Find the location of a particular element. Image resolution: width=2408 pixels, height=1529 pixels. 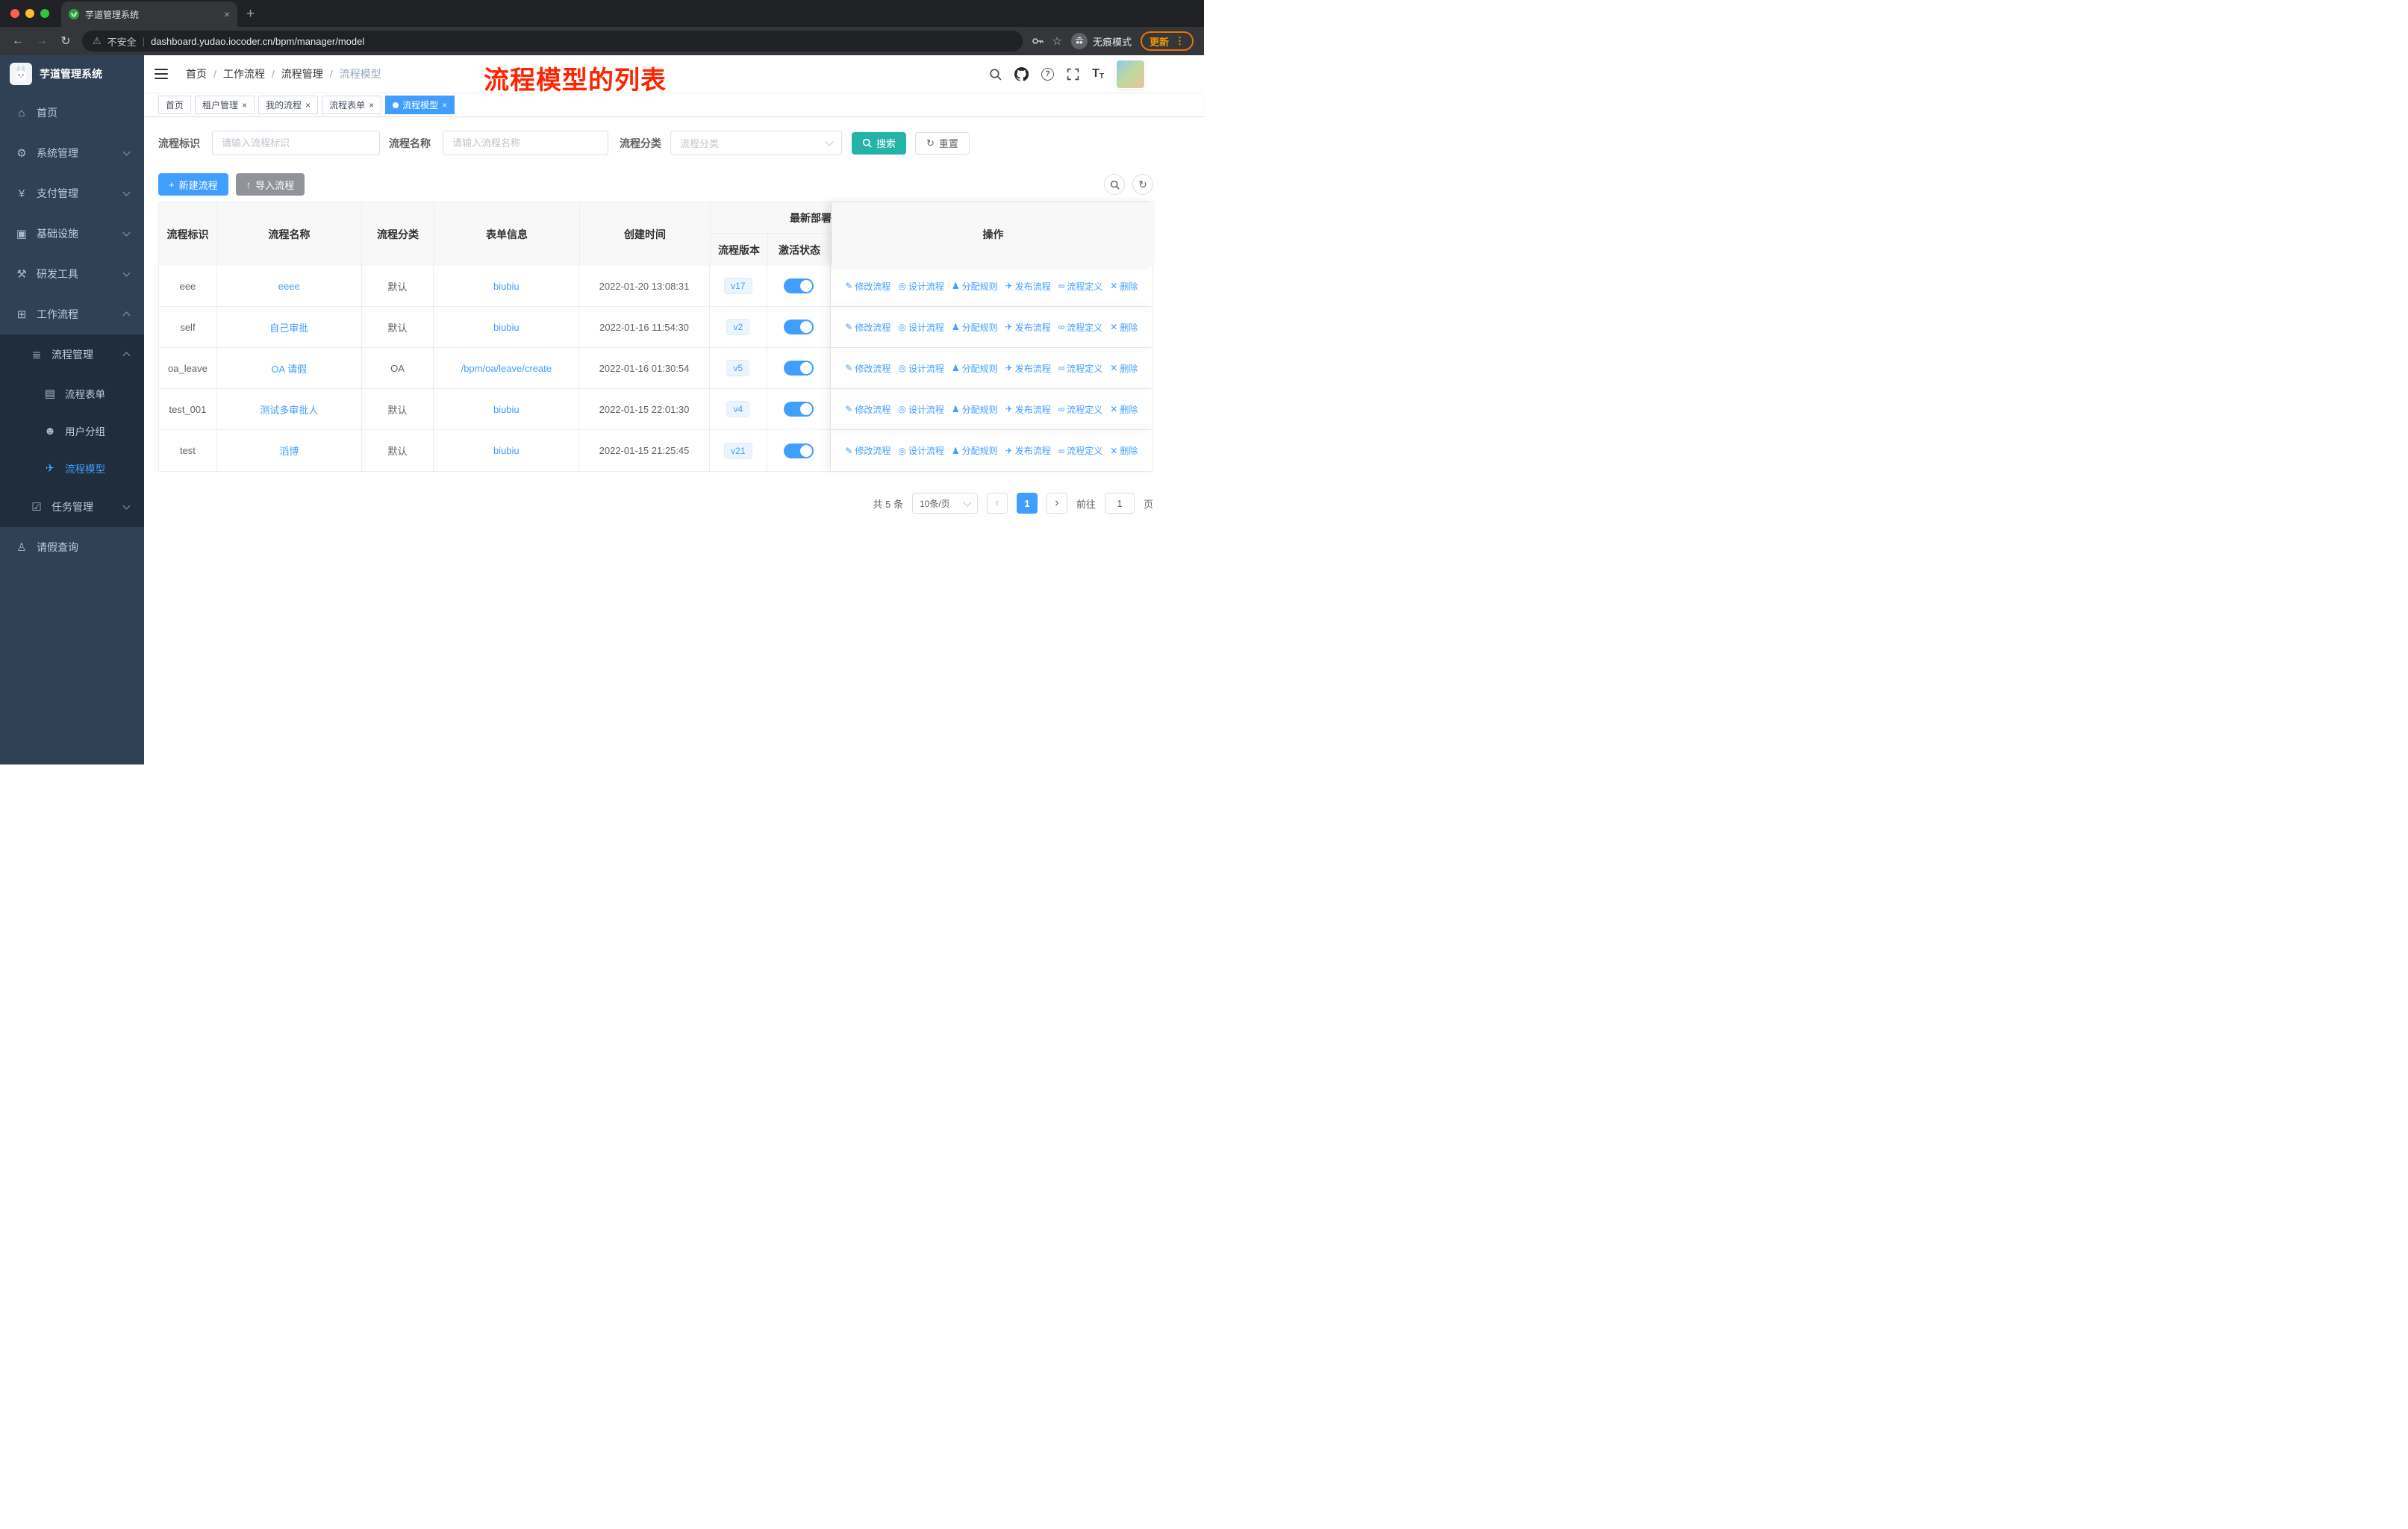

current-page-button: 1 is located at coordinates (1027, 504).